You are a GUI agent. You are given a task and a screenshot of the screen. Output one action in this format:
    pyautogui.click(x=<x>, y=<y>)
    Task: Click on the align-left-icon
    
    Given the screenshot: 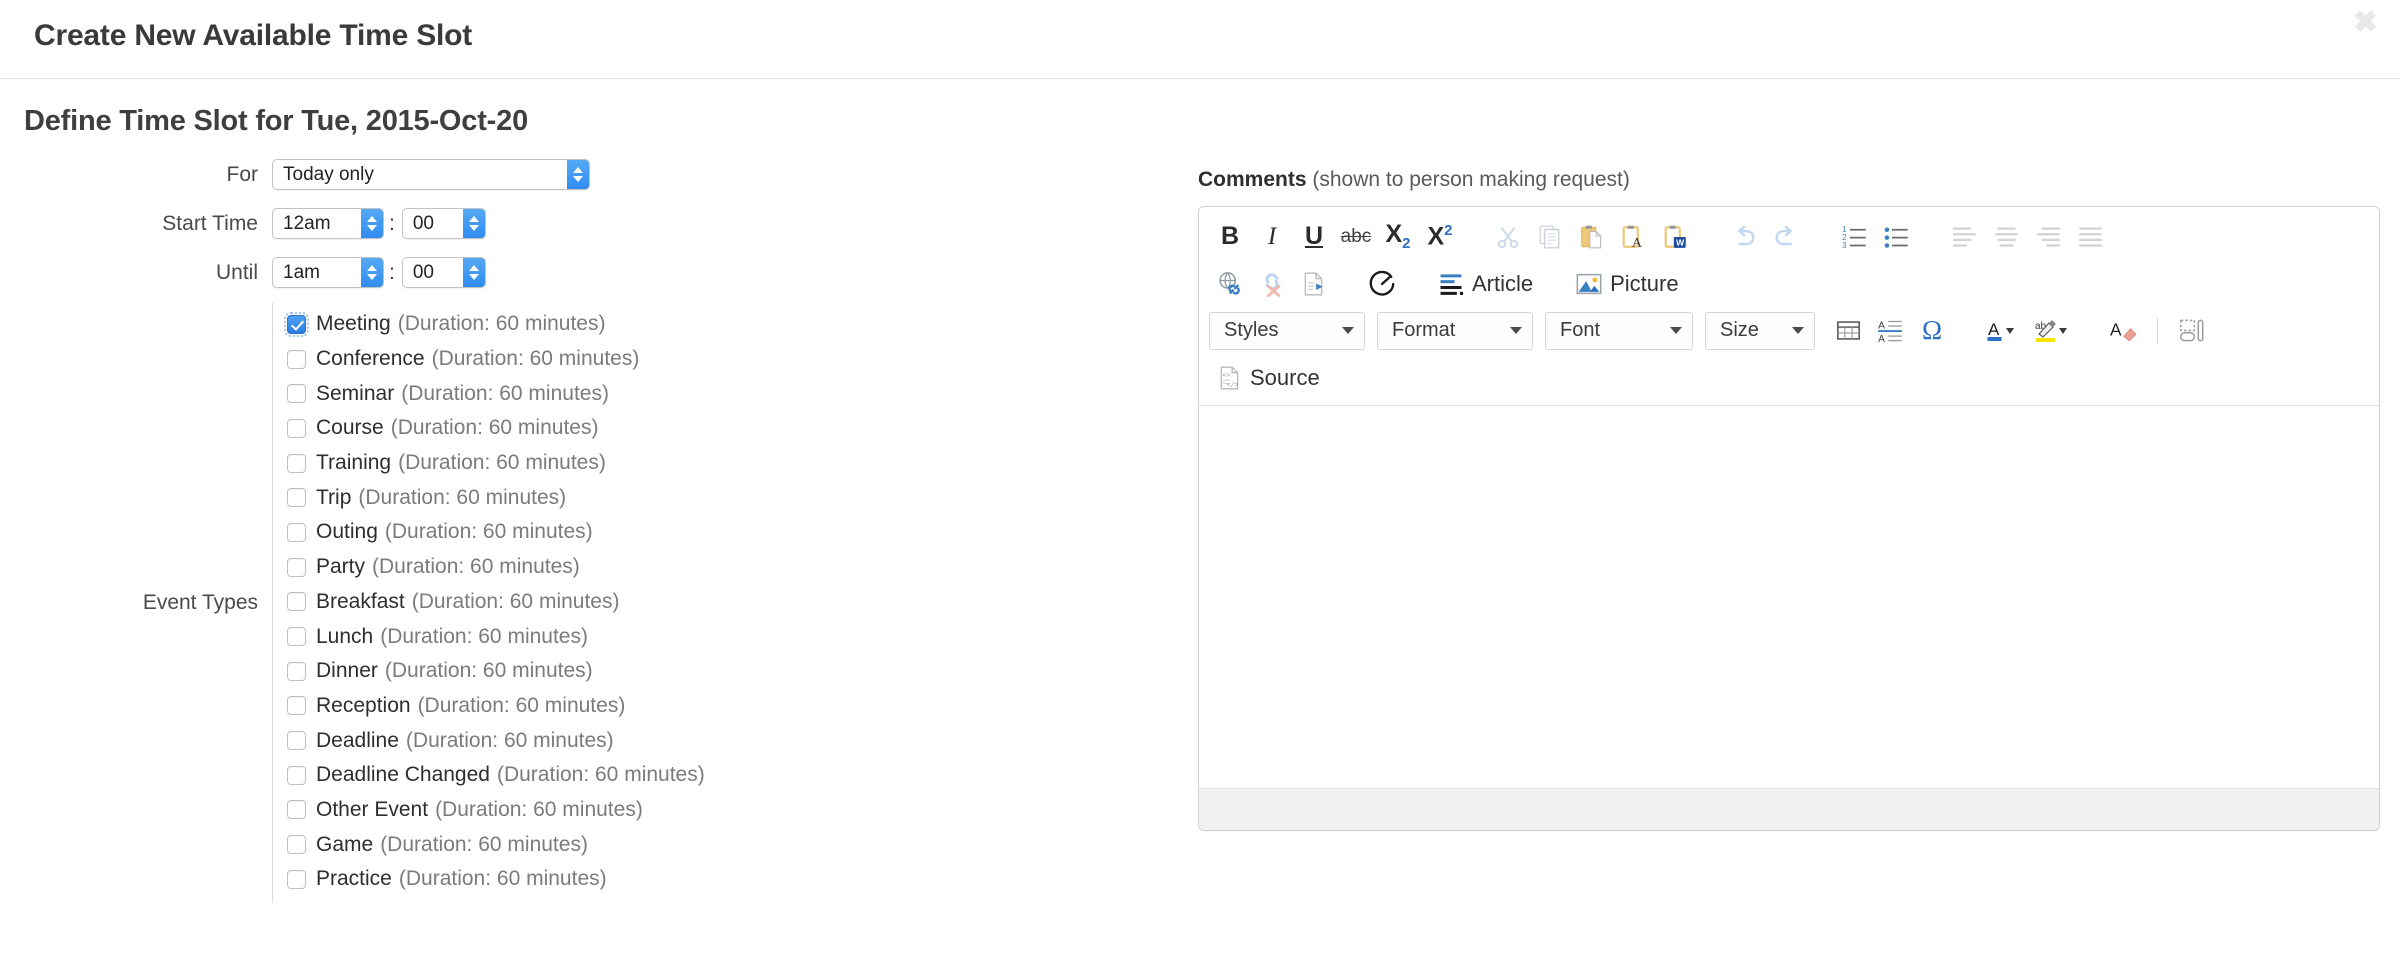 What is the action you would take?
    pyautogui.click(x=1964, y=237)
    